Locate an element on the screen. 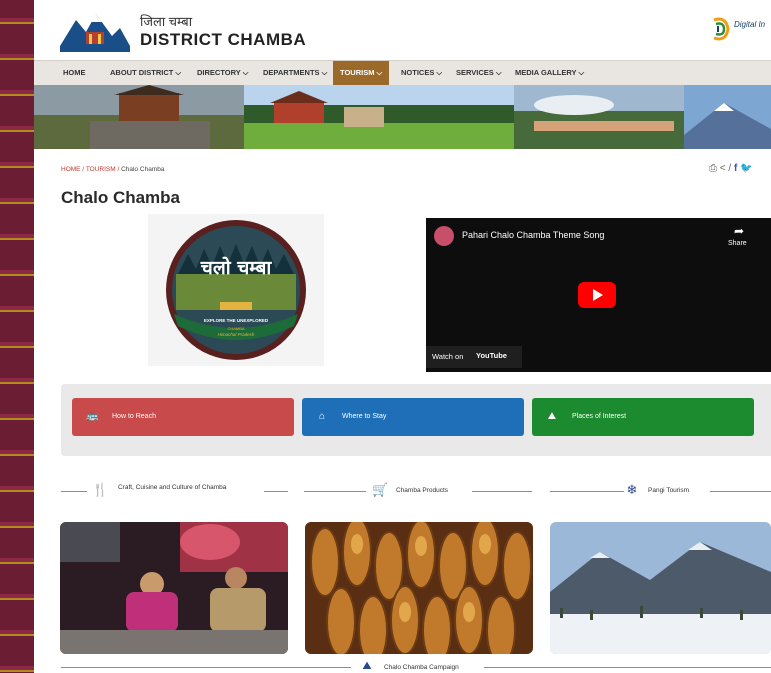 The image size is (771, 673). video-share-label: Share is located at coordinates (737, 243).